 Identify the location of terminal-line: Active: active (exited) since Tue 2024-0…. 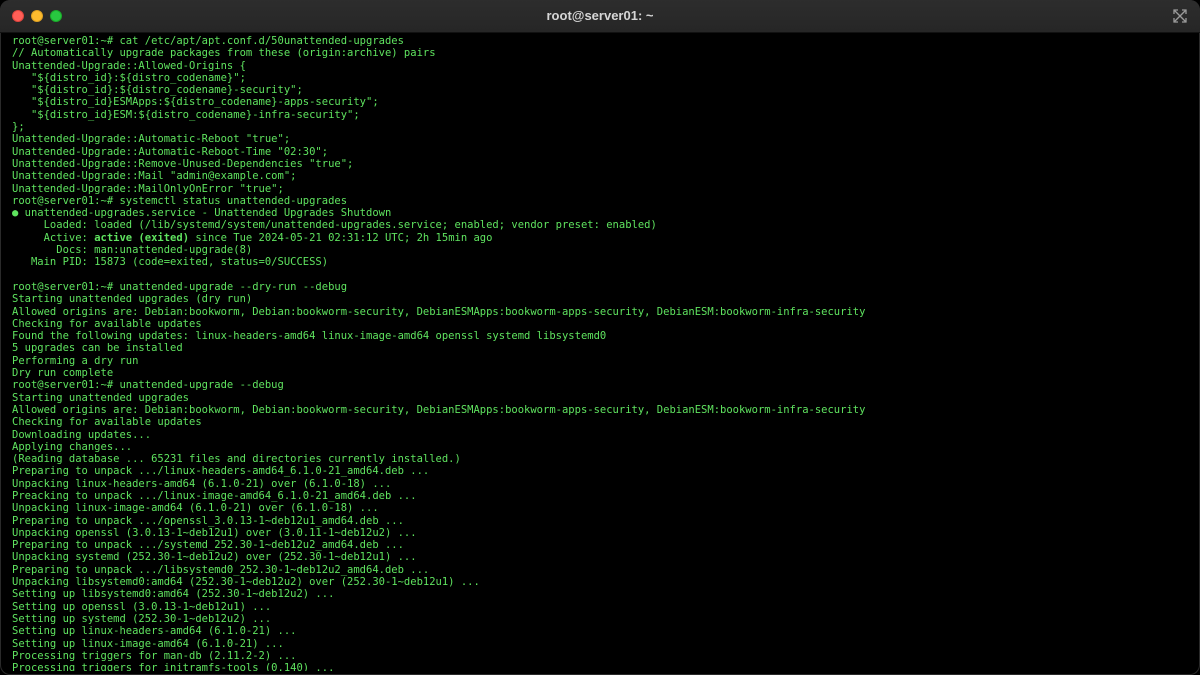
(600, 238).